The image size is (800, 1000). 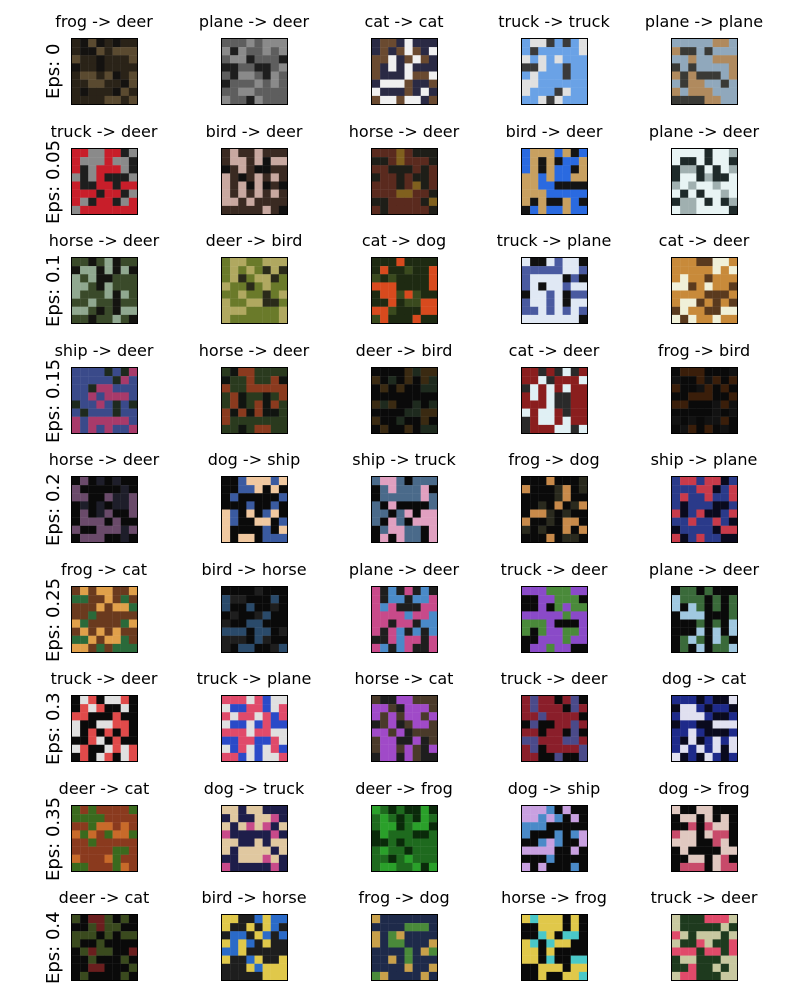 I want to click on image-title: horse -> frog, so click(x=554, y=897).